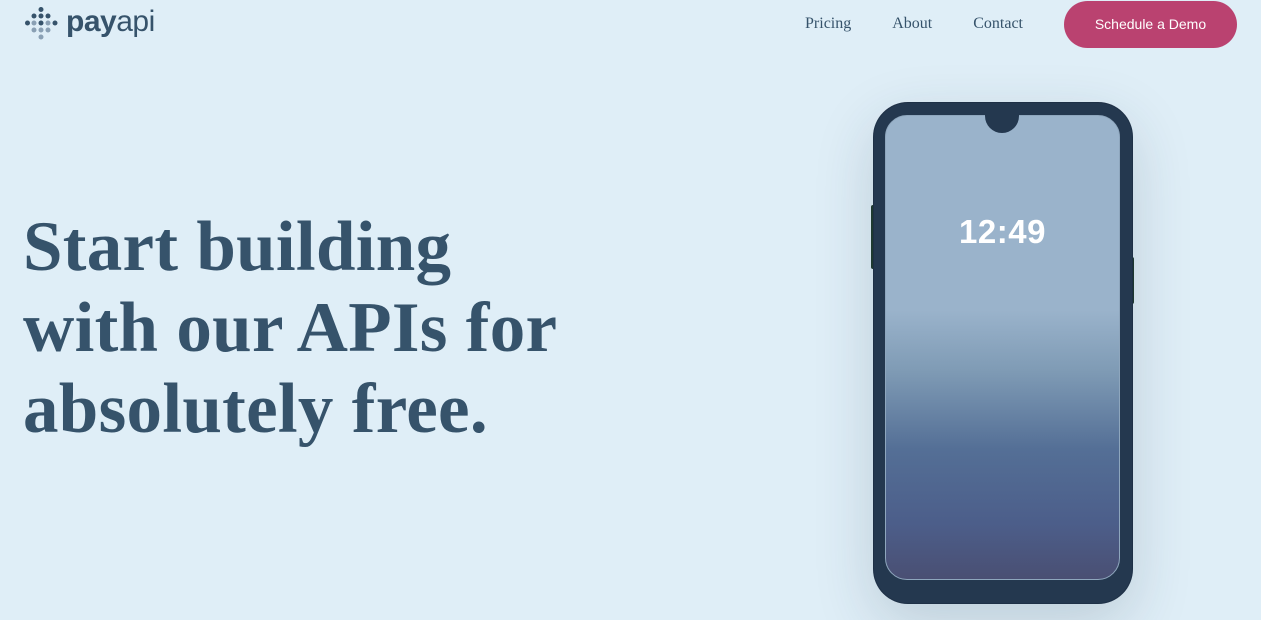 Image resolution: width=1261 pixels, height=620 pixels. What do you see at coordinates (912, 24) in the screenshot?
I see `nav-link-about: About` at bounding box center [912, 24].